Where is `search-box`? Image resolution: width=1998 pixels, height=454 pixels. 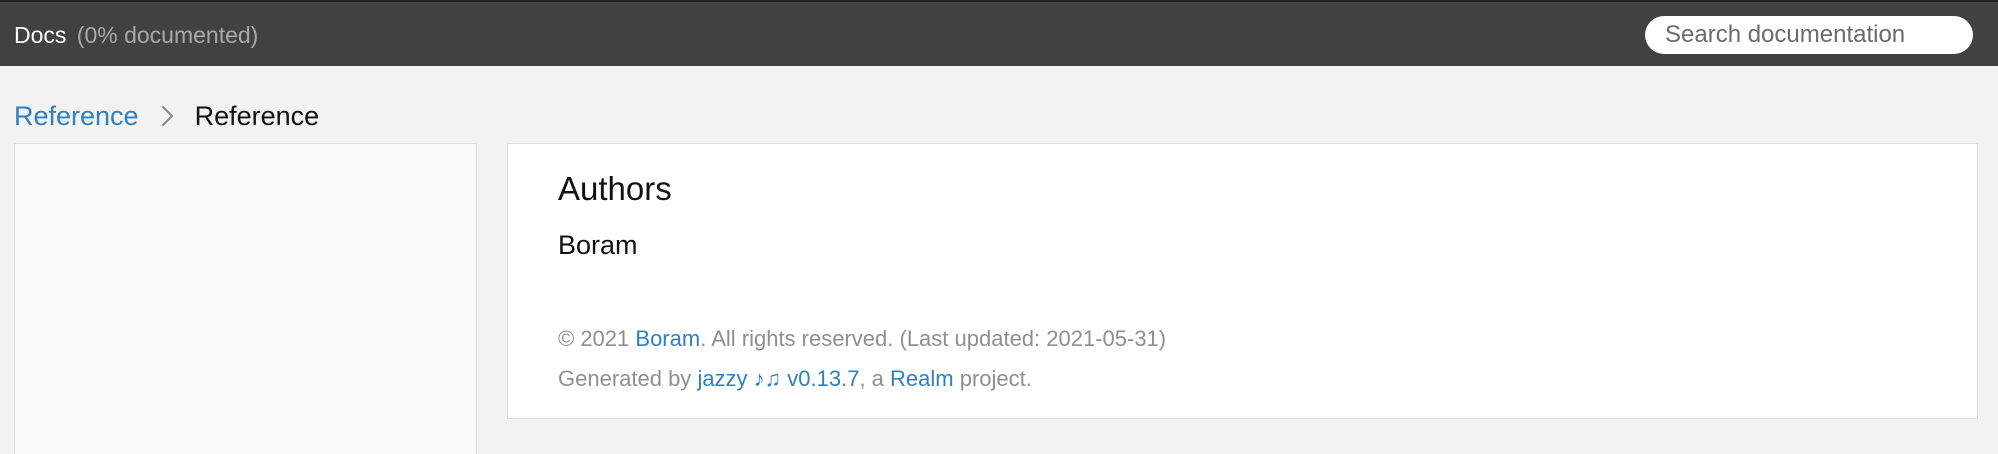
search-box is located at coordinates (1809, 35).